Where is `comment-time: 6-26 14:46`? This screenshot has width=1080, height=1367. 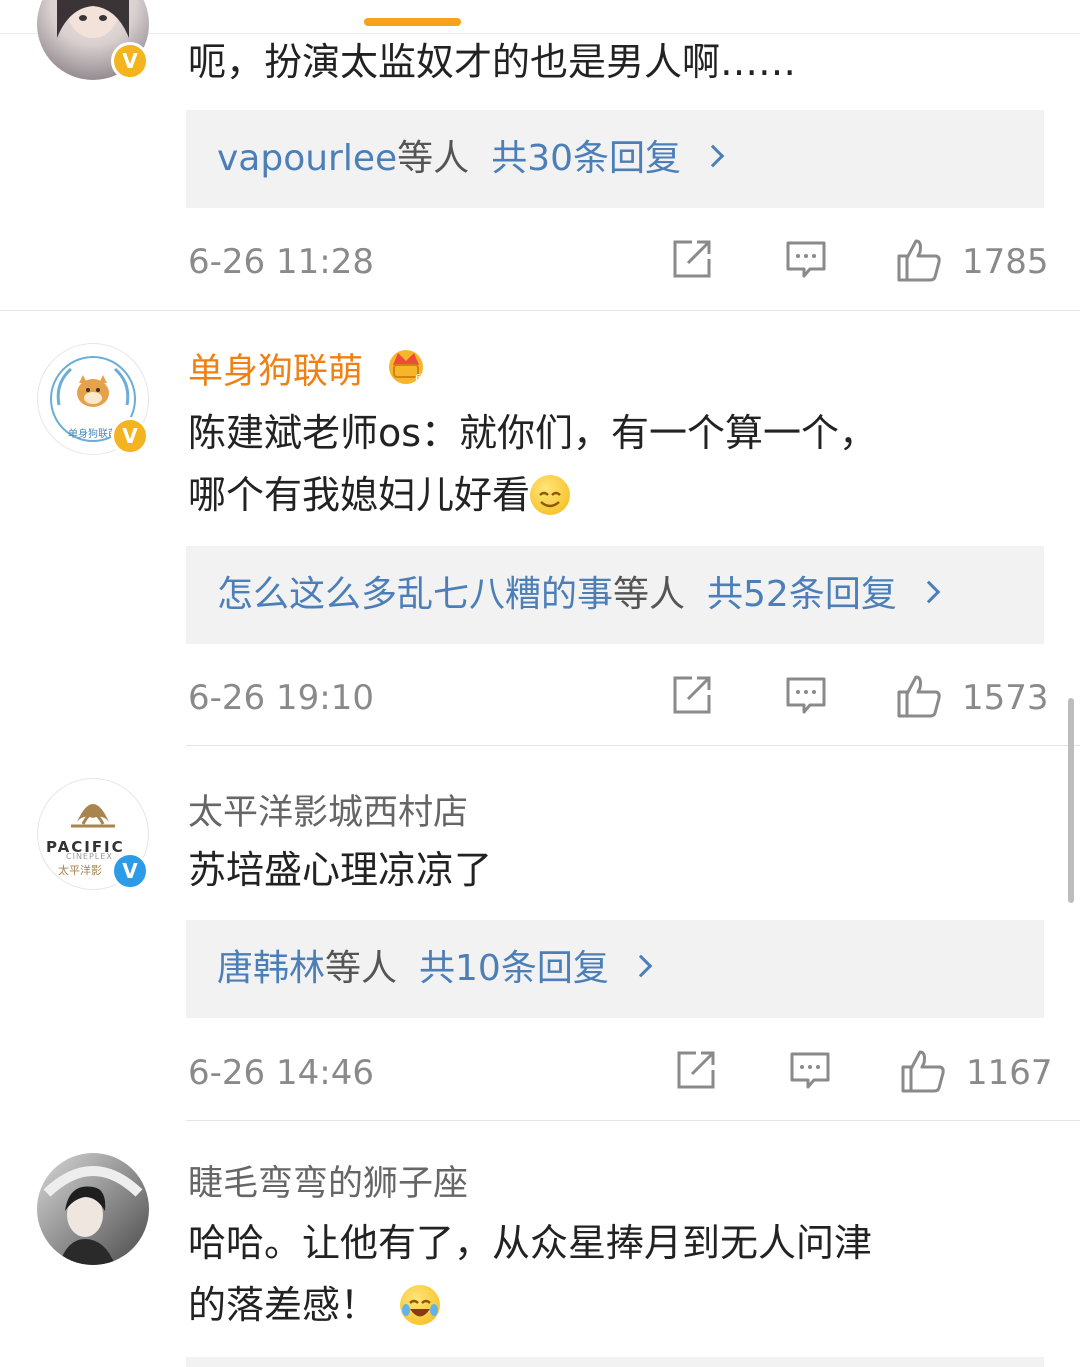
comment-time: 6-26 14:46 is located at coordinates (281, 1073).